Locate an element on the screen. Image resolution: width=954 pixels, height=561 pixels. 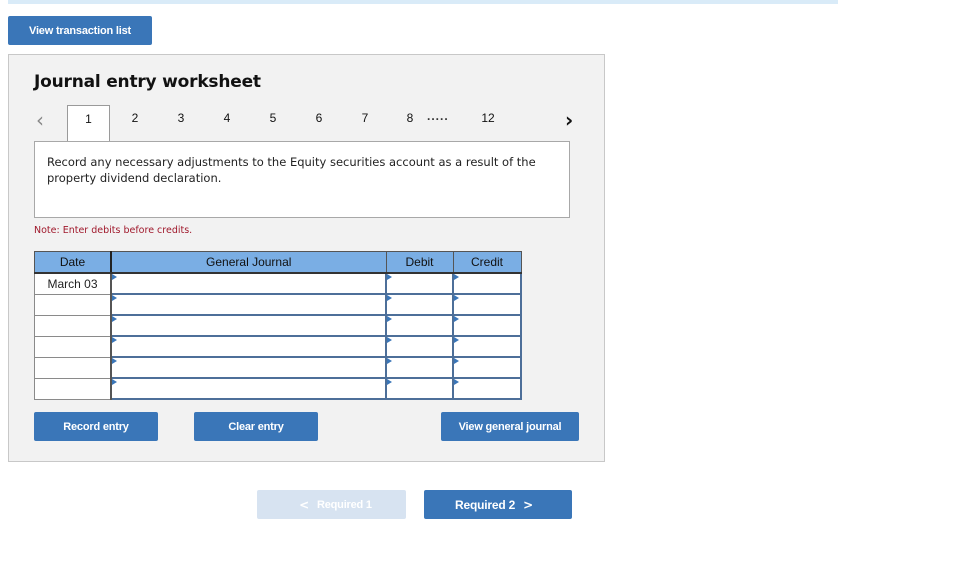
journal-table-header: Date General Journal Debit Credit is located at coordinates (278, 262).